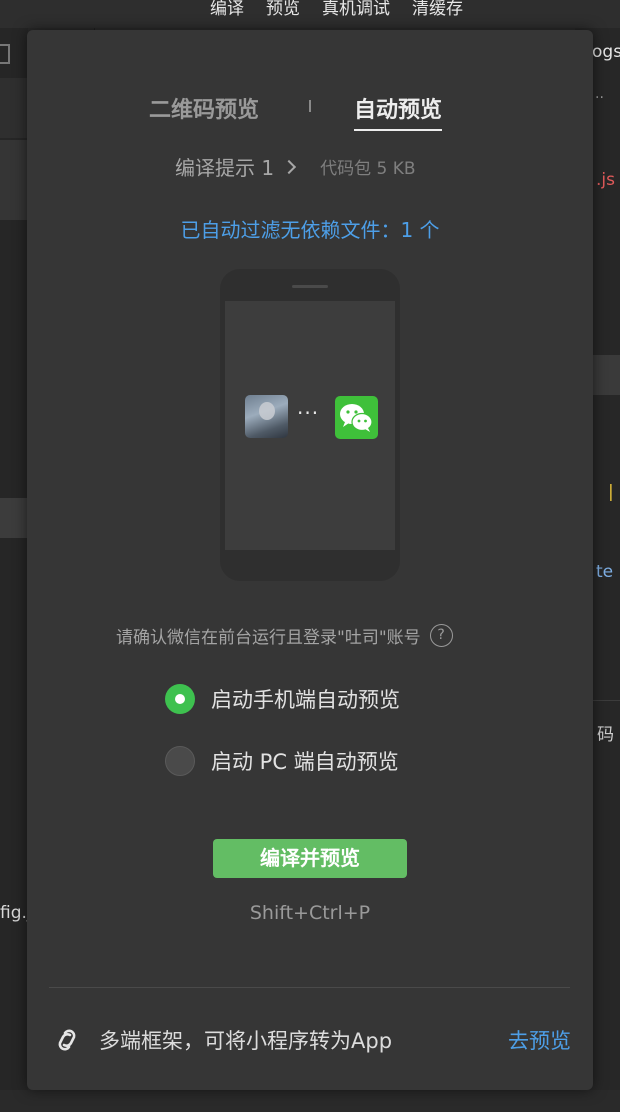 Image resolution: width=620 pixels, height=1112 pixels. I want to click on ide-toolbar: 编译 预览 真机调试 清缓存, so click(310, 14).